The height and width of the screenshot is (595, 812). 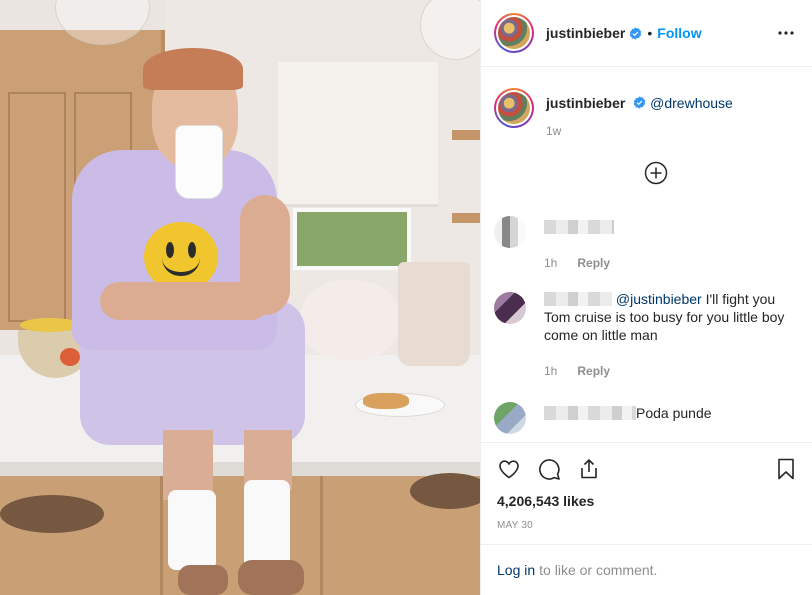 What do you see at coordinates (601, 335) in the screenshot?
I see `comment-text-line3: come on little man` at bounding box center [601, 335].